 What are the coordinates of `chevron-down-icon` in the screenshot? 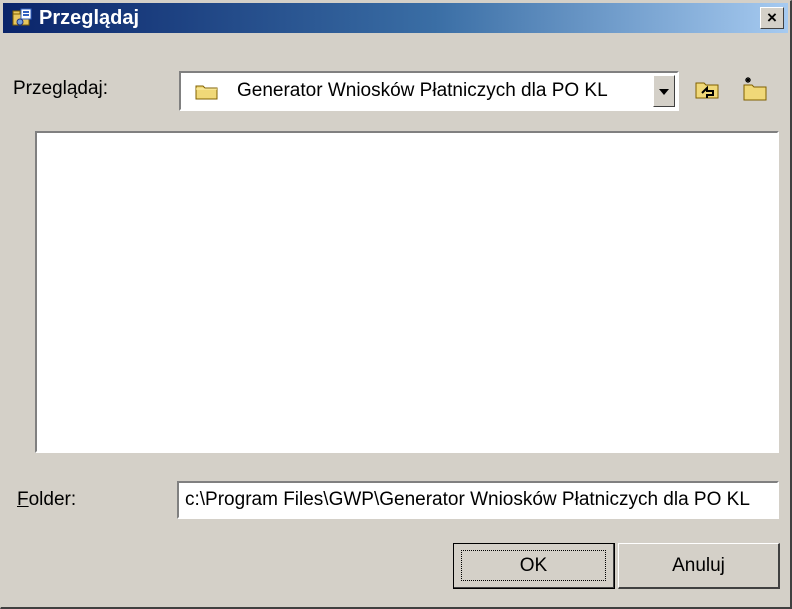 It's located at (664, 92).